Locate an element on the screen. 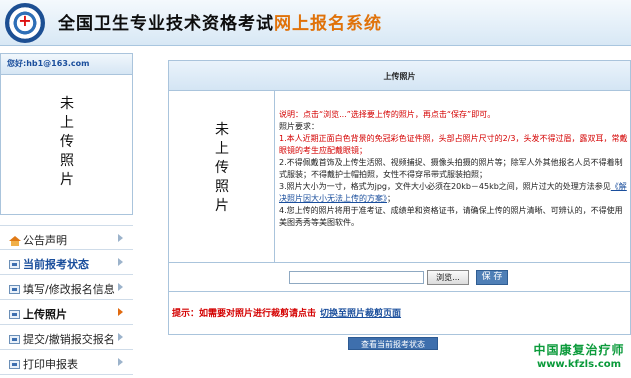 Image resolution: width=631 pixels, height=378 pixels. sidebar-item-label: 提交/撤销报交报名 is located at coordinates (69, 339).